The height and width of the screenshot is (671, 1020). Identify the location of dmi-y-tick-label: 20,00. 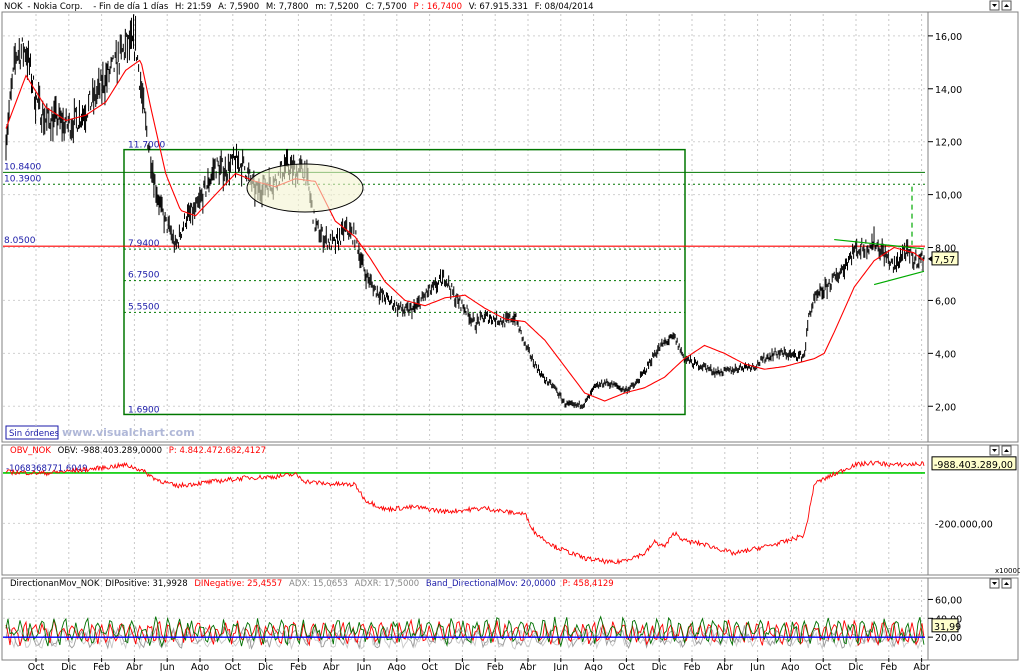
(948, 638).